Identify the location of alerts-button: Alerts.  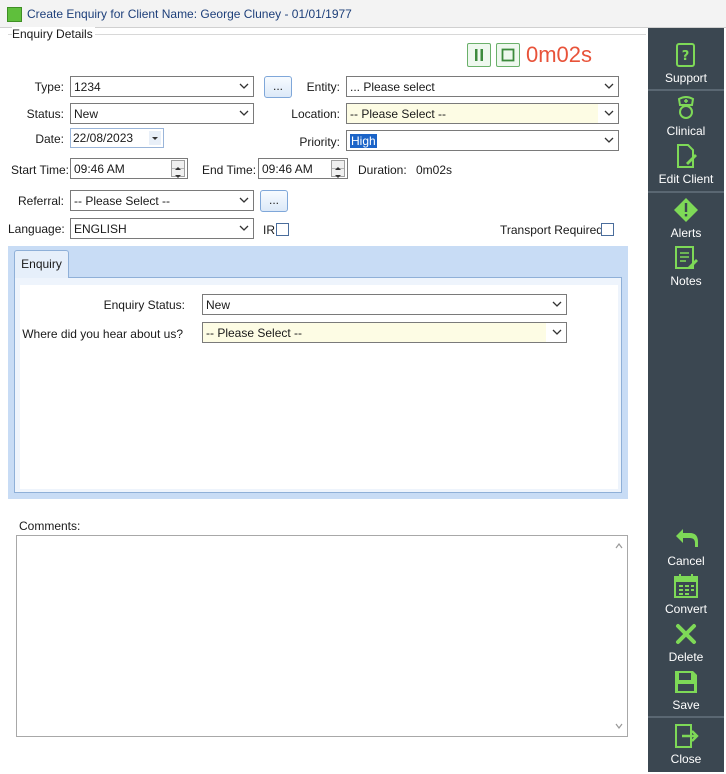
(686, 218).